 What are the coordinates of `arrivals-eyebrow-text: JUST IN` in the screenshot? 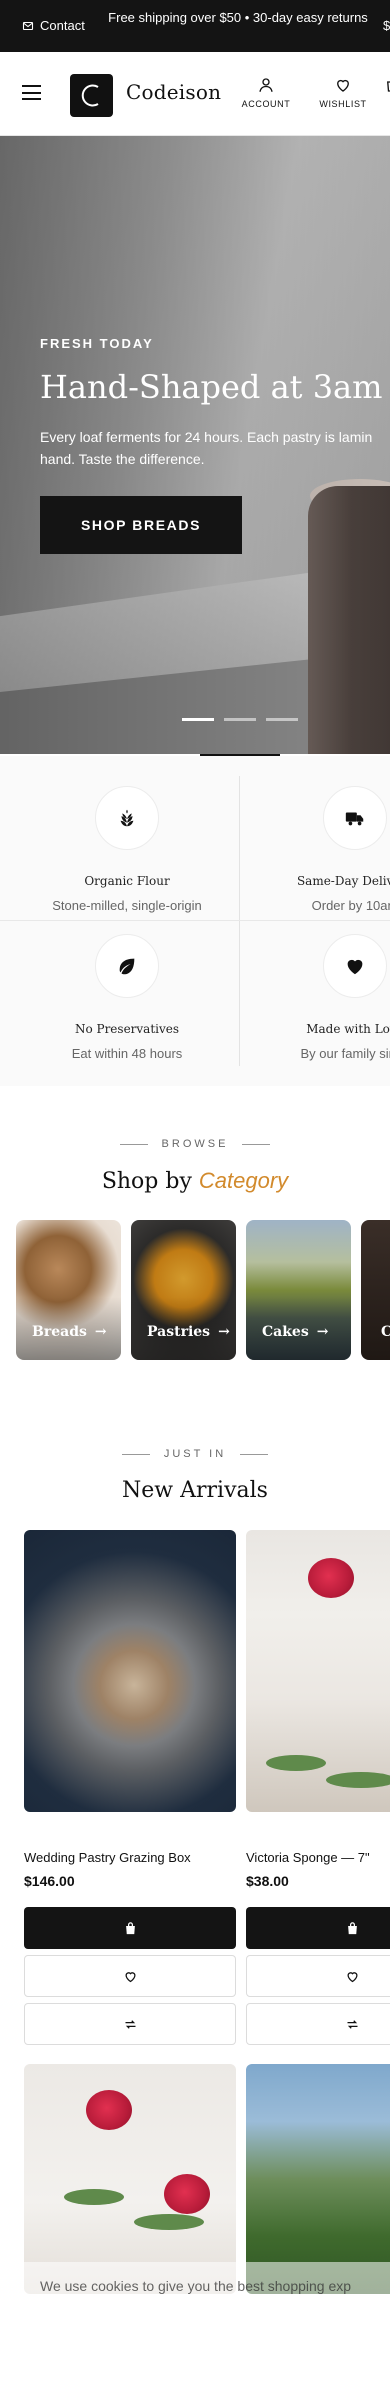 It's located at (195, 1454).